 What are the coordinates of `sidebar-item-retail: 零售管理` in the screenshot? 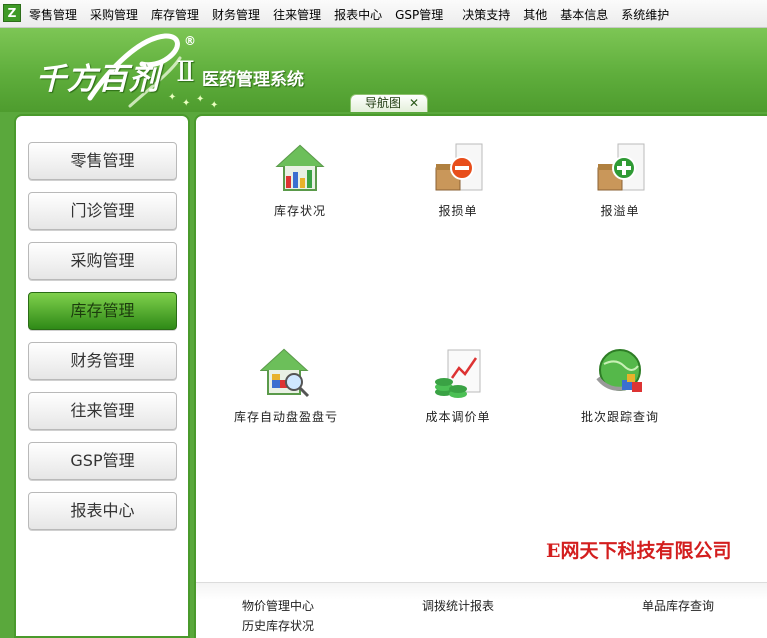 It's located at (102, 161).